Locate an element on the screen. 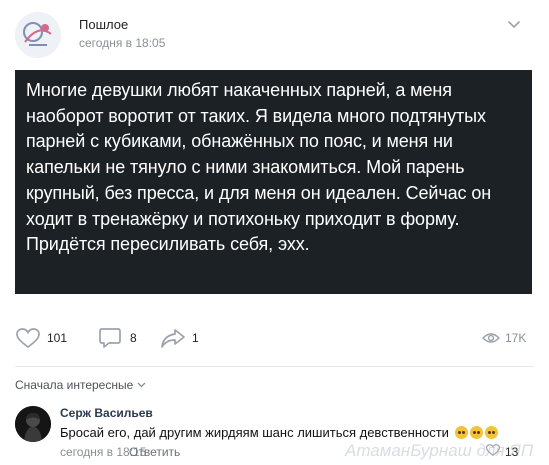 This screenshot has height=465, width=549. comment-button: 8 is located at coordinates (117, 338).